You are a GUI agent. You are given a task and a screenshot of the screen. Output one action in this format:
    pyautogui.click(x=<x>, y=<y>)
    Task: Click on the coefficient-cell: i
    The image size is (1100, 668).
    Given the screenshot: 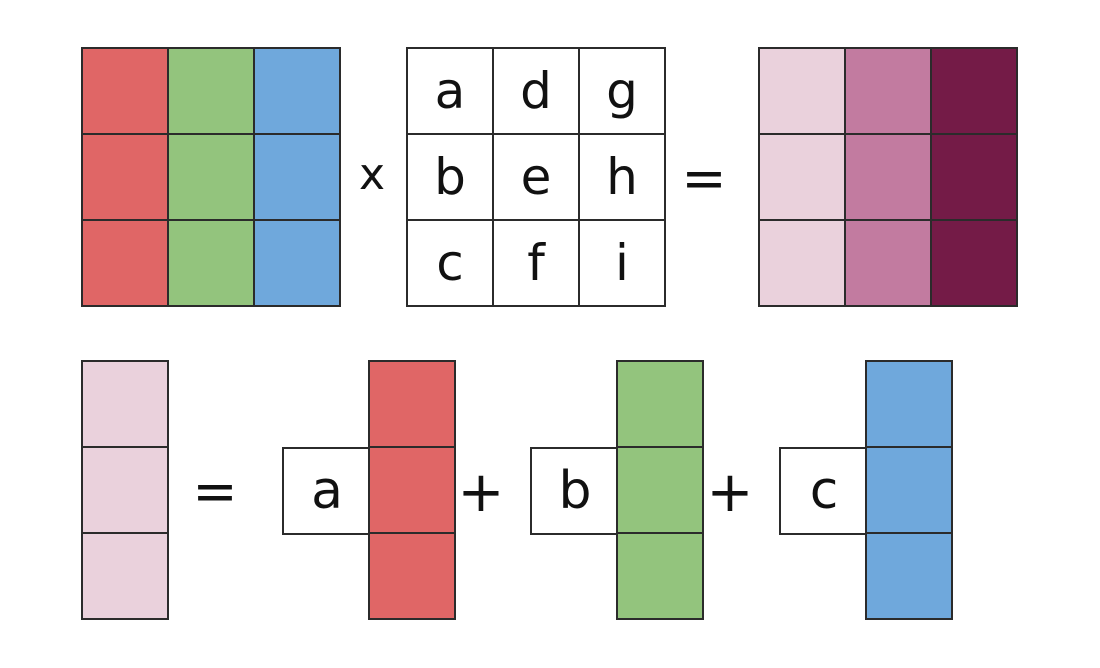 What is the action you would take?
    pyautogui.click(x=623, y=264)
    